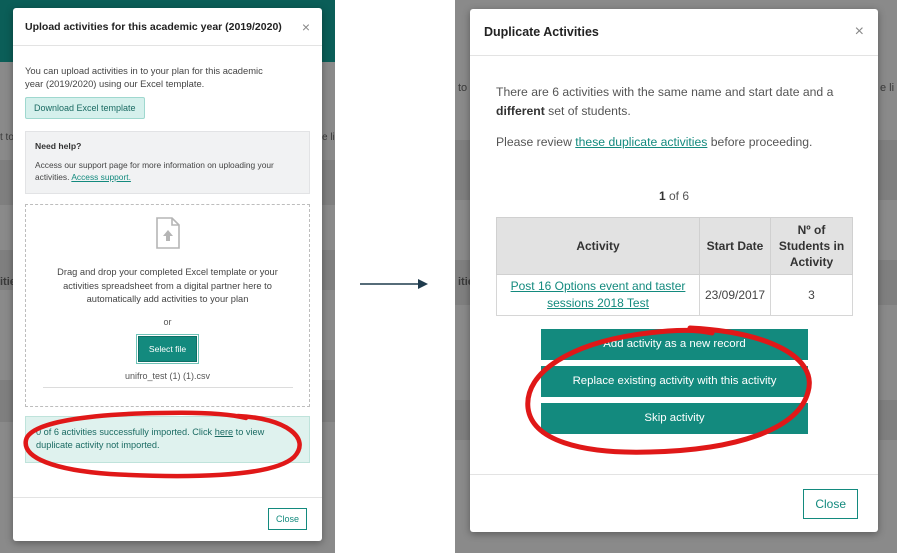  What do you see at coordinates (541, 32) in the screenshot?
I see `dialog-title: Duplicate Activities` at bounding box center [541, 32].